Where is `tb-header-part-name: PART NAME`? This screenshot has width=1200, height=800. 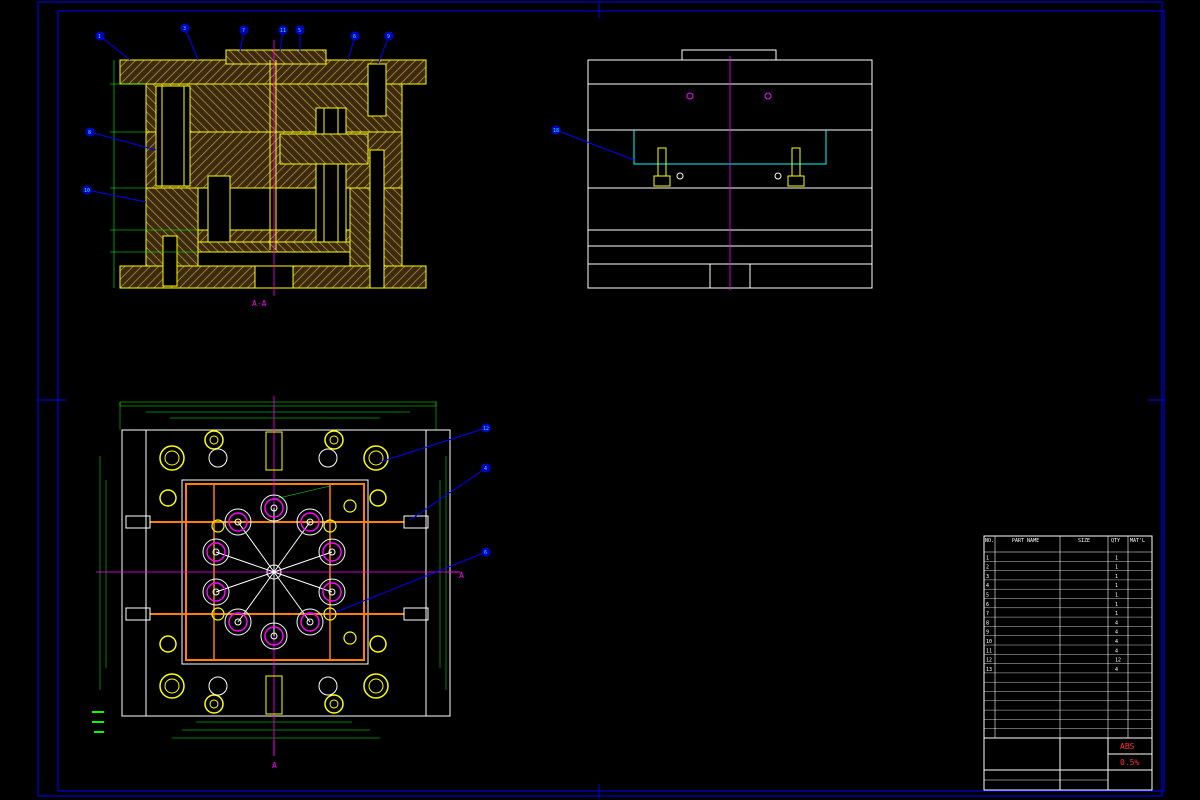
tb-header-part-name: PART NAME is located at coordinates (1025, 541).